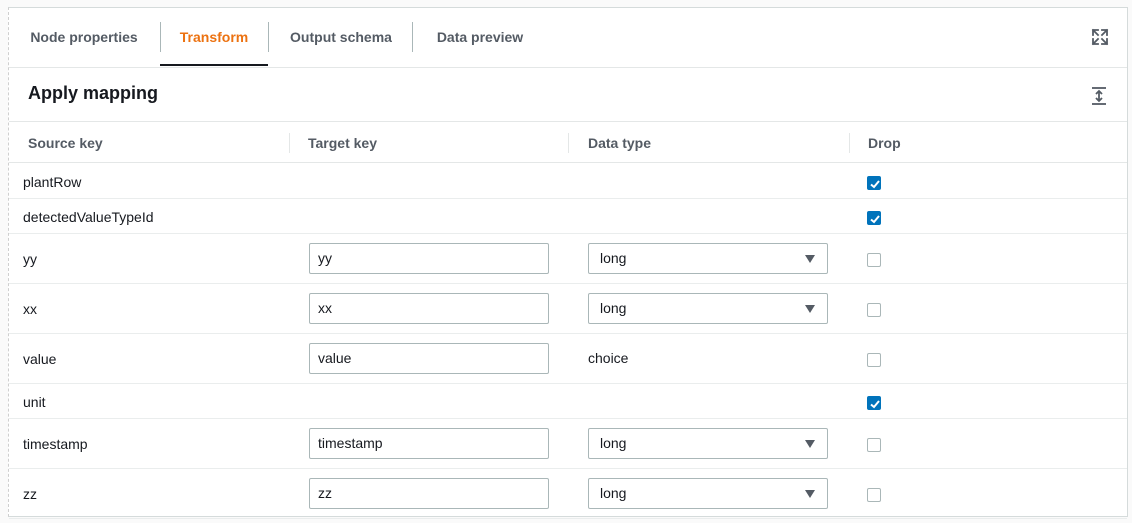 Image resolution: width=1132 pixels, height=523 pixels. I want to click on section-title: Apply mapping, so click(93, 93).